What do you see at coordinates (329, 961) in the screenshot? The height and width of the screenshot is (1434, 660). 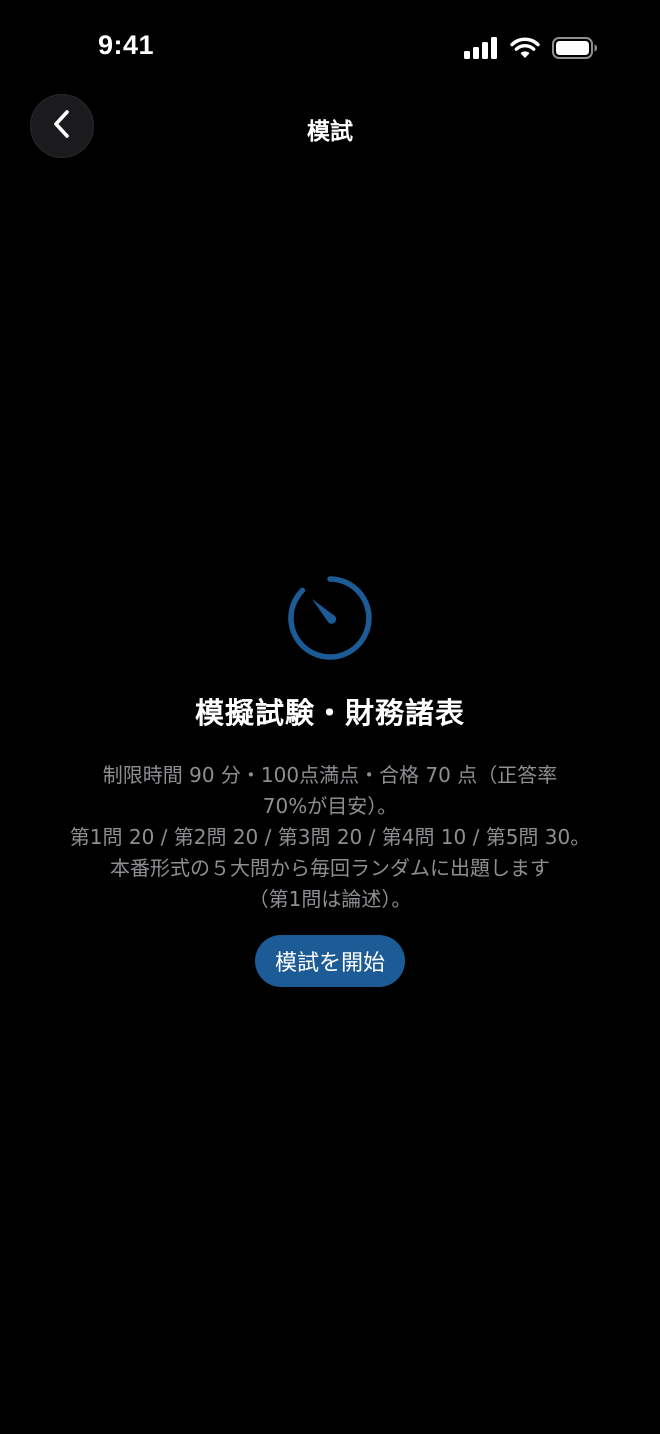 I see `start-exam-button: 模試を開始` at bounding box center [329, 961].